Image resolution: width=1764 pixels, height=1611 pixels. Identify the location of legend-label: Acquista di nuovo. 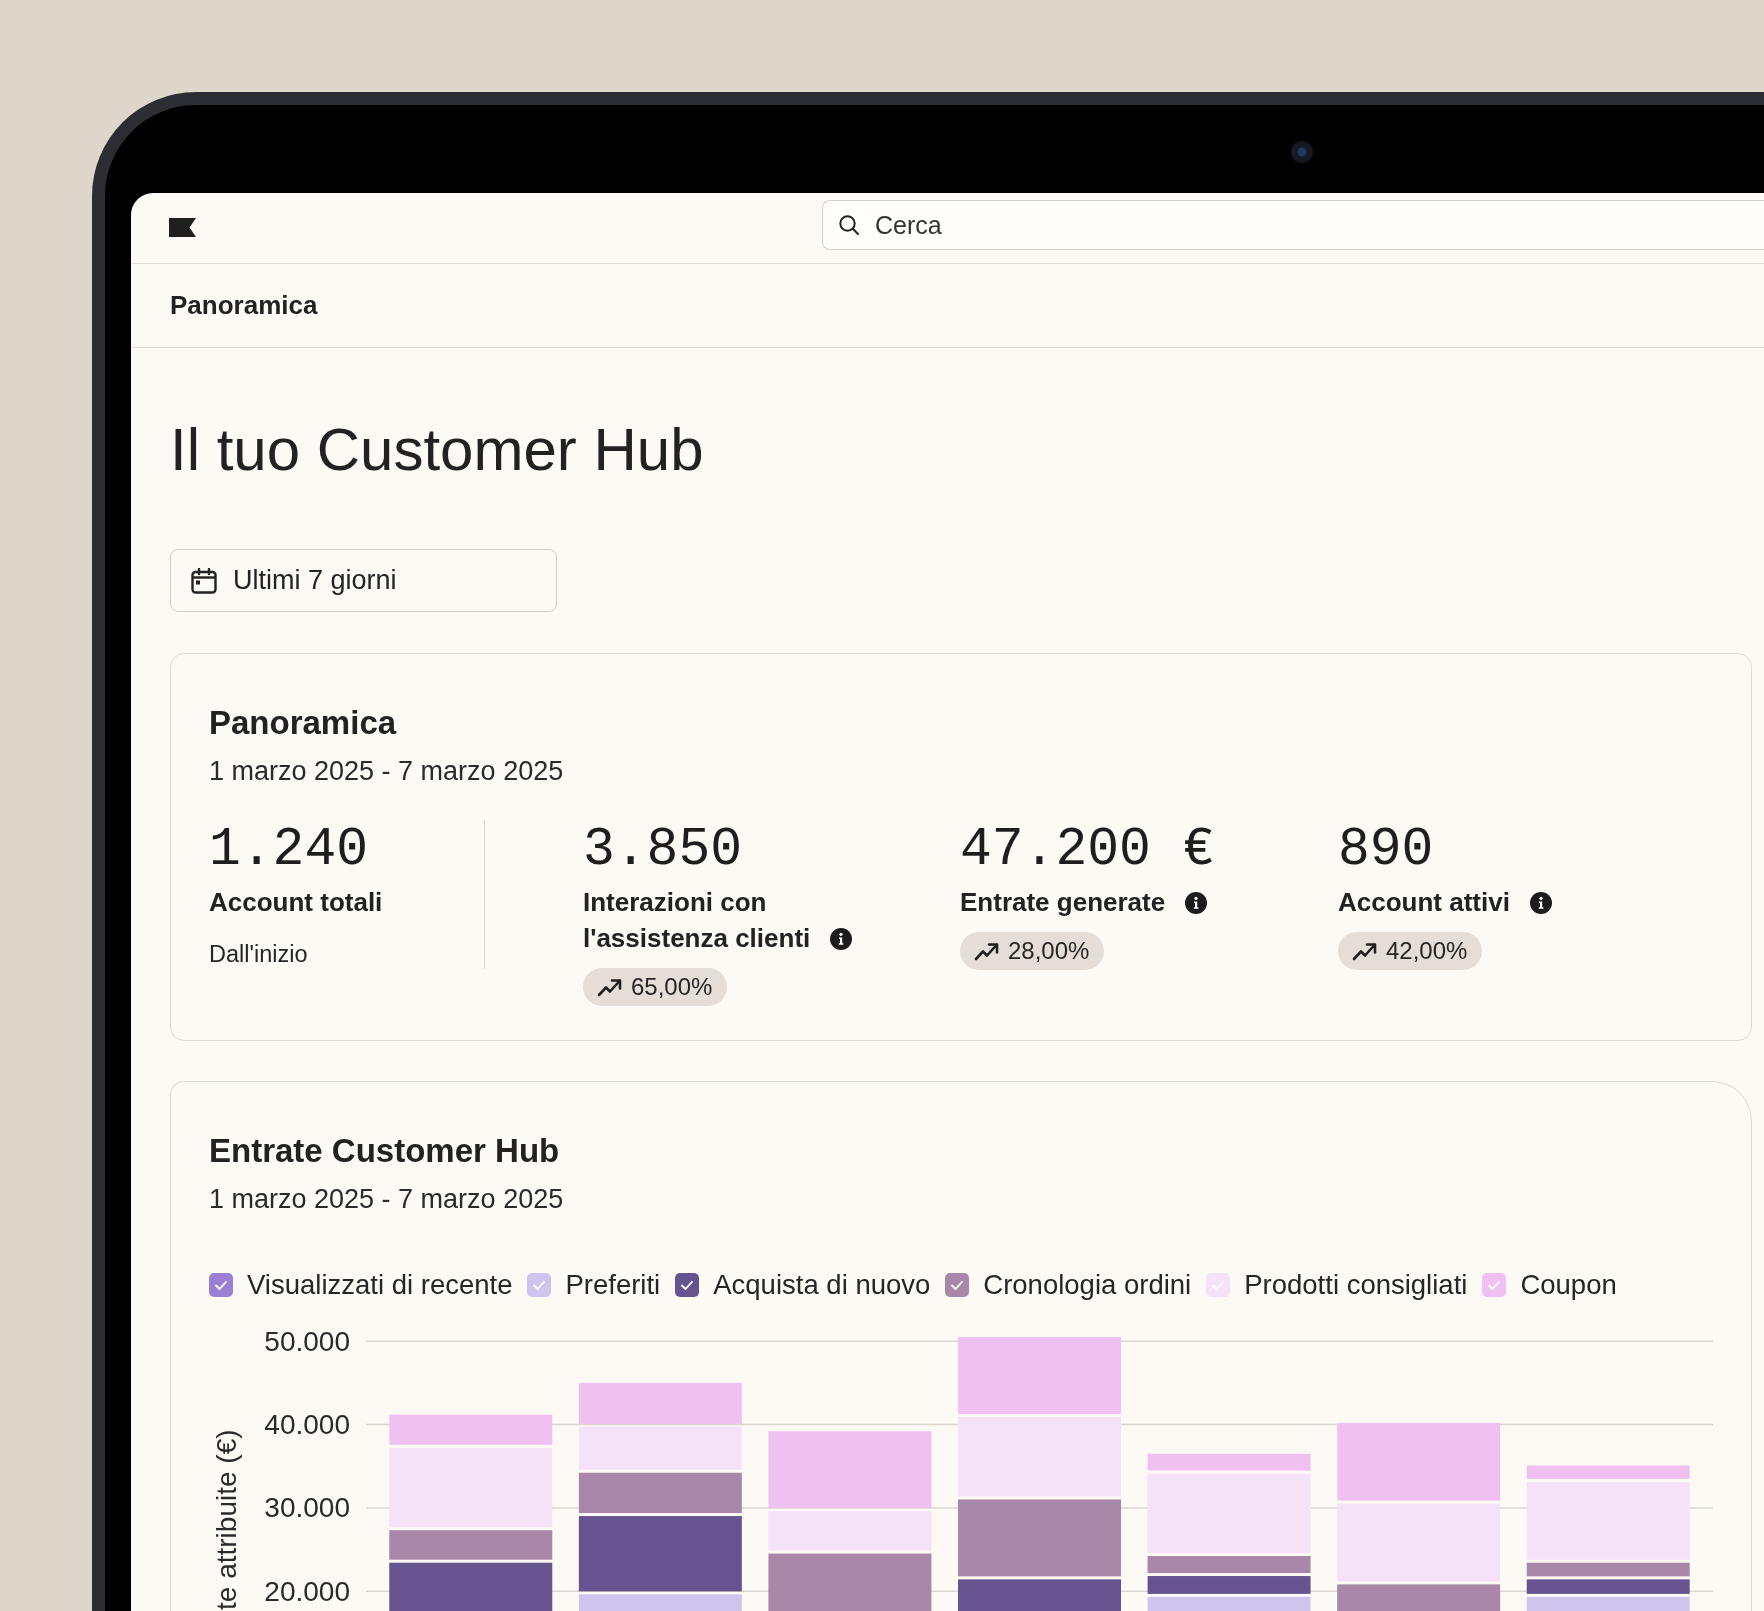
(822, 1285).